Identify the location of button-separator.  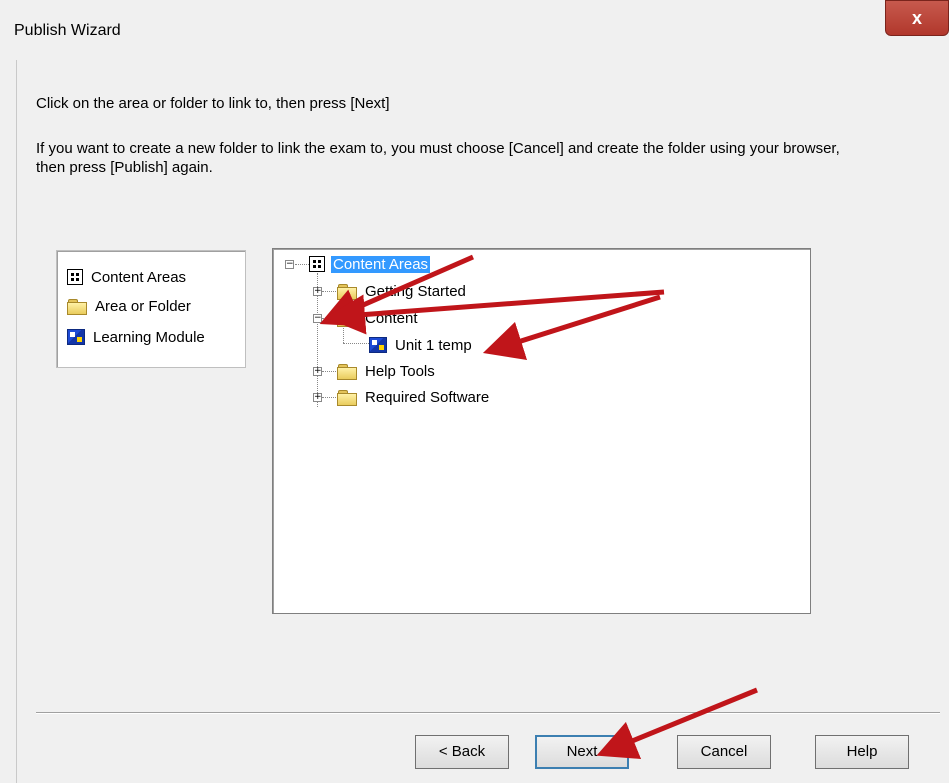
(488, 713).